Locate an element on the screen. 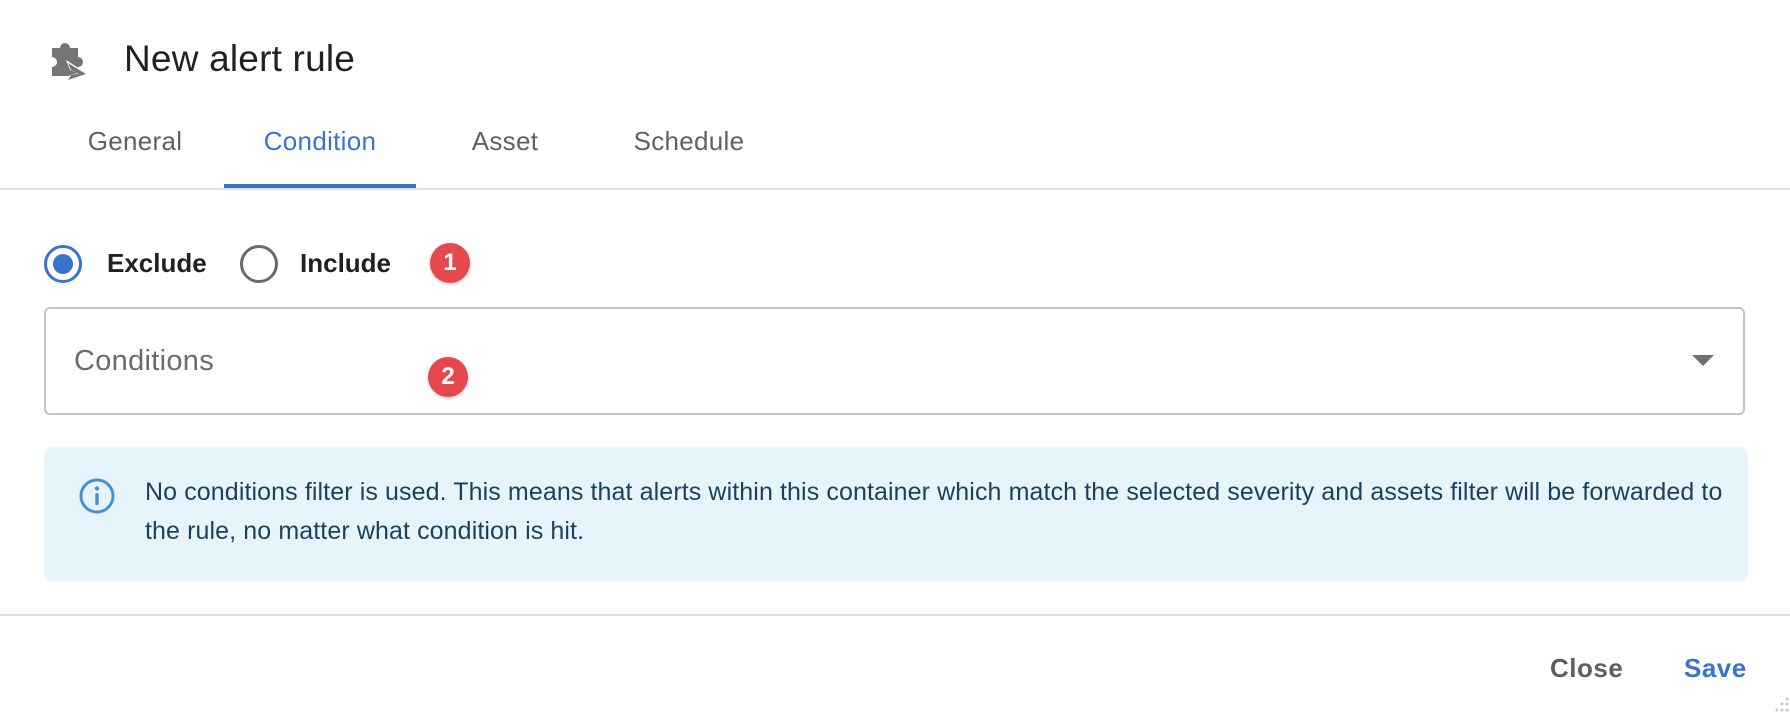 The width and height of the screenshot is (1790, 719). radio-include is located at coordinates (258, 263).